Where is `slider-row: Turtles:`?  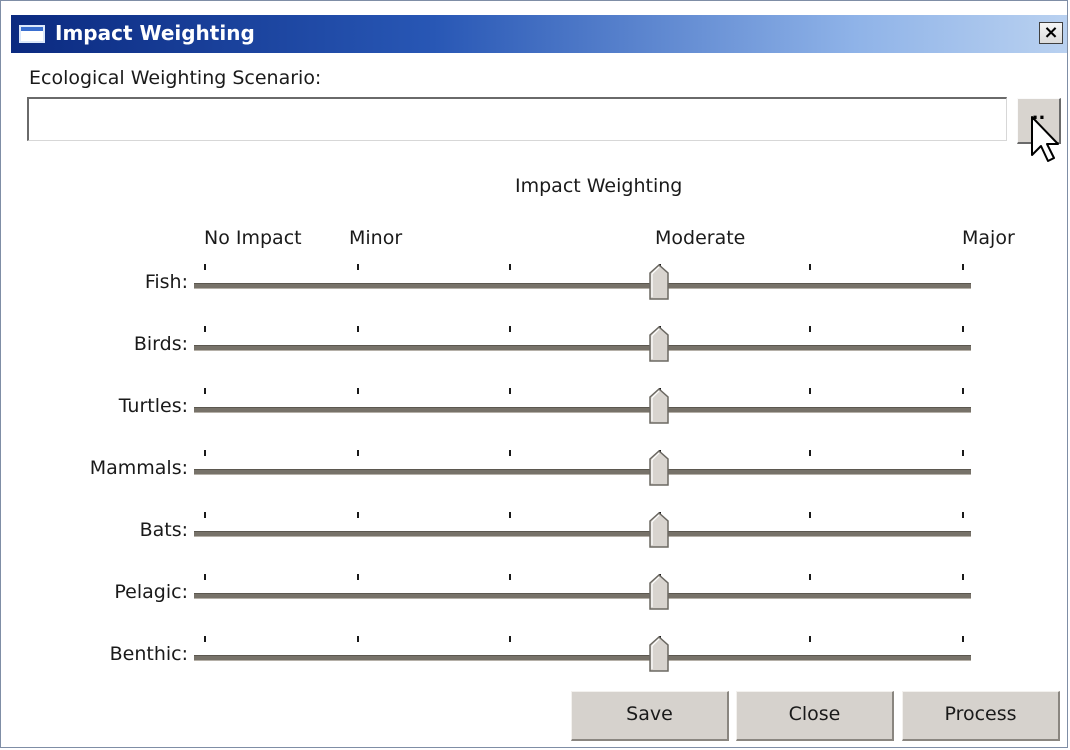
slider-row: Turtles: is located at coordinates (535, 416).